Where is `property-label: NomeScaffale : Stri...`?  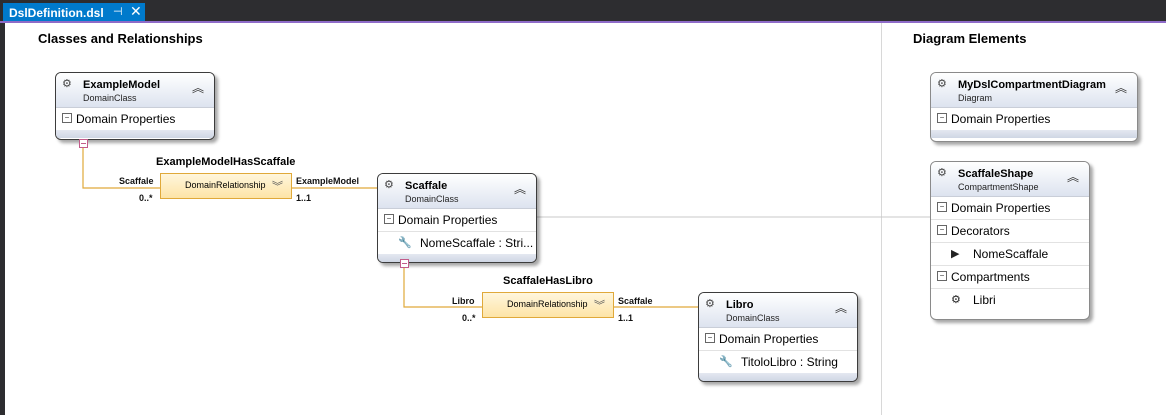 property-label: NomeScaffale : Stri... is located at coordinates (477, 243).